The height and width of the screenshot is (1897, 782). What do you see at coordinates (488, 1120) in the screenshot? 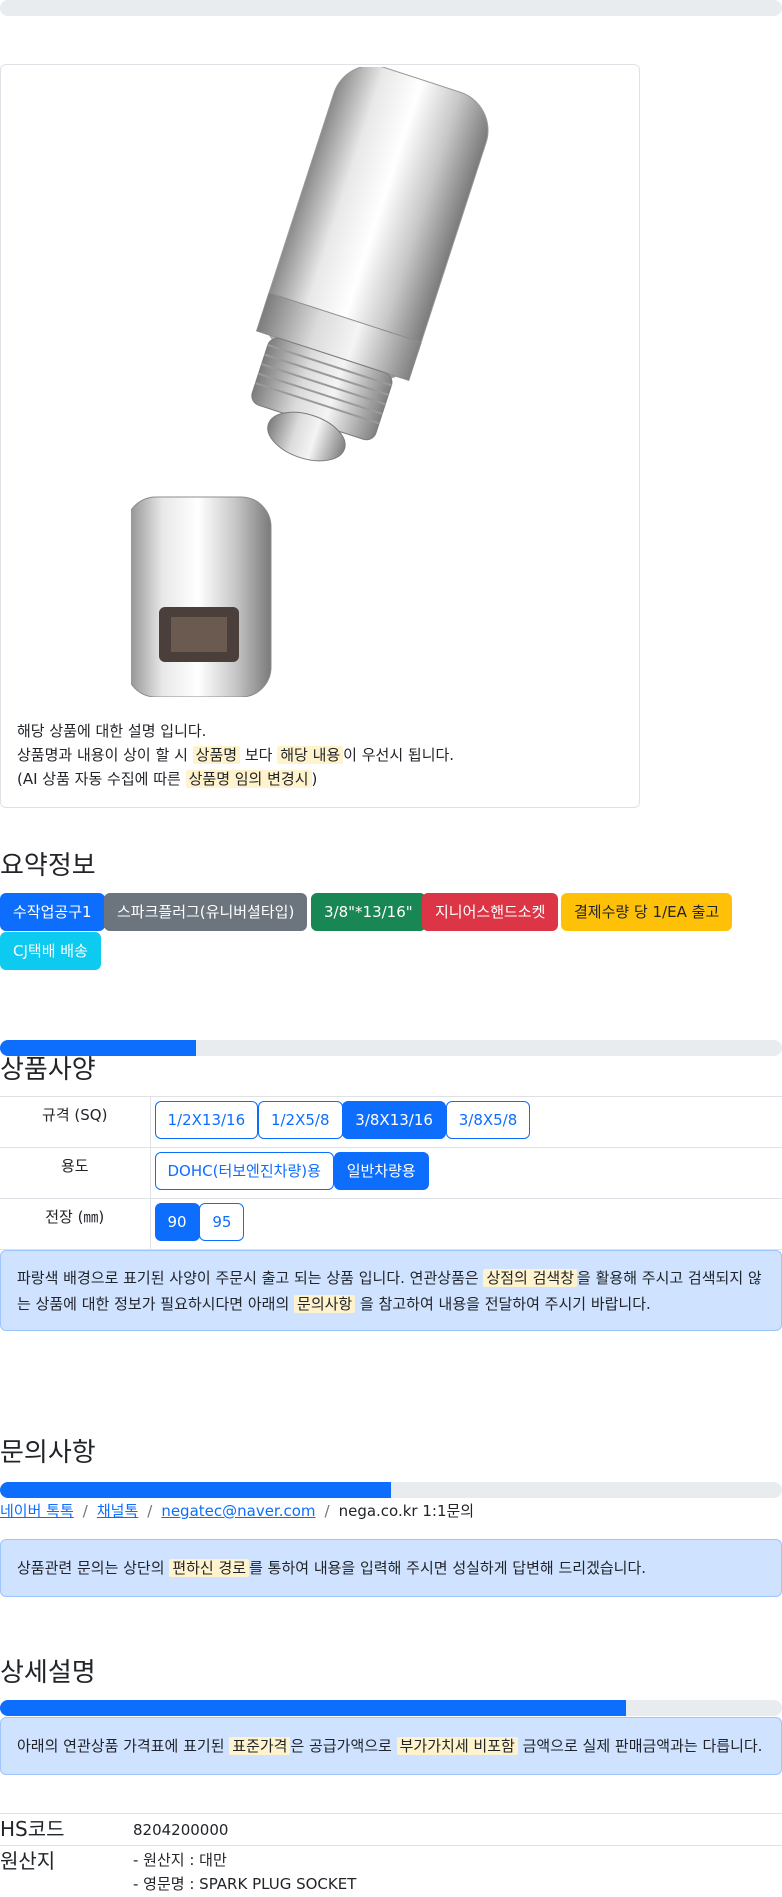
I see `option-button: 3/8X5/8` at bounding box center [488, 1120].